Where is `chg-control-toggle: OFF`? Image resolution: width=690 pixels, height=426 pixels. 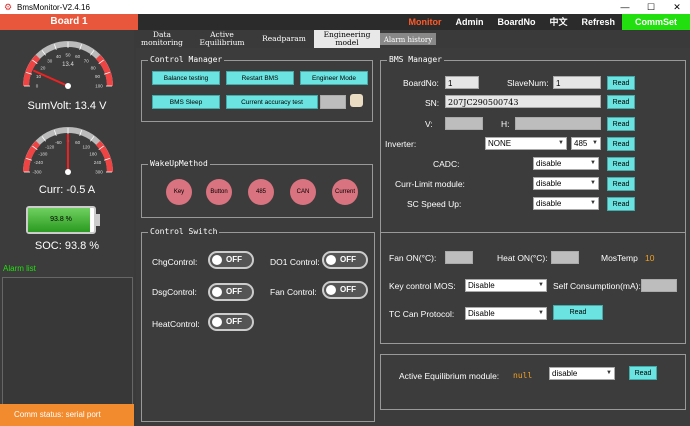 chg-control-toggle: OFF is located at coordinates (231, 260).